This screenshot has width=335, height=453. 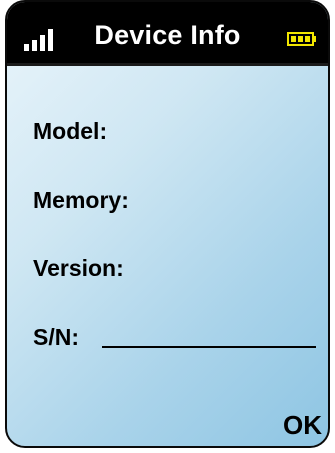 I want to click on memory-label: Memory:, so click(x=81, y=200).